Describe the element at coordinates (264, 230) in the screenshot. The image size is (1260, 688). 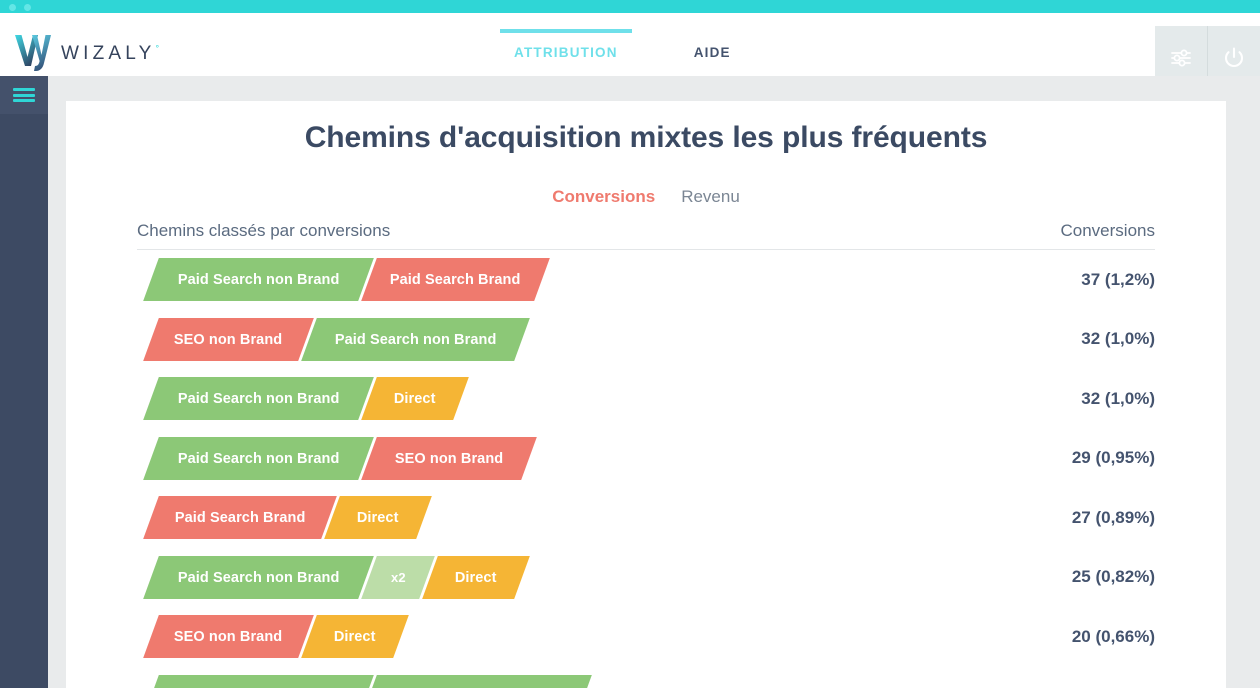
I see `column-header-paths: Chemins classés par conversions` at that location.